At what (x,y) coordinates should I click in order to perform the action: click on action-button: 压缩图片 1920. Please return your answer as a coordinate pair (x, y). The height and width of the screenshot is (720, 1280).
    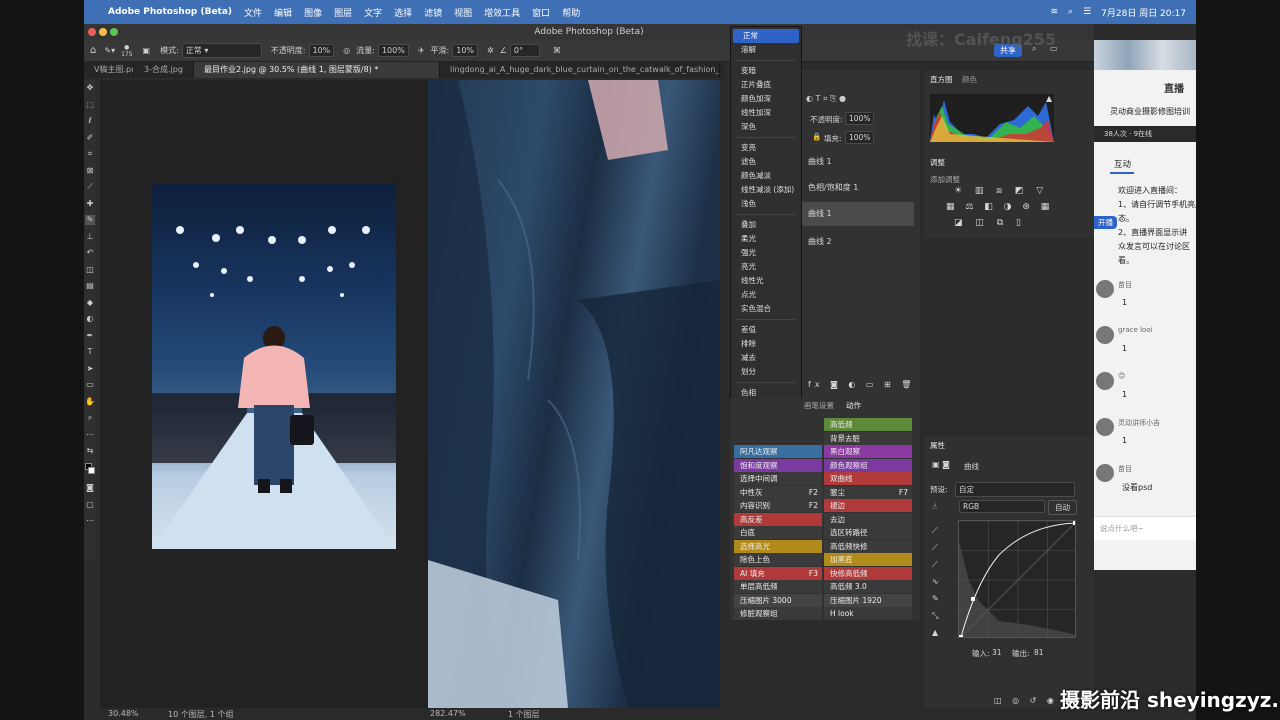
    Looking at the image, I should click on (868, 600).